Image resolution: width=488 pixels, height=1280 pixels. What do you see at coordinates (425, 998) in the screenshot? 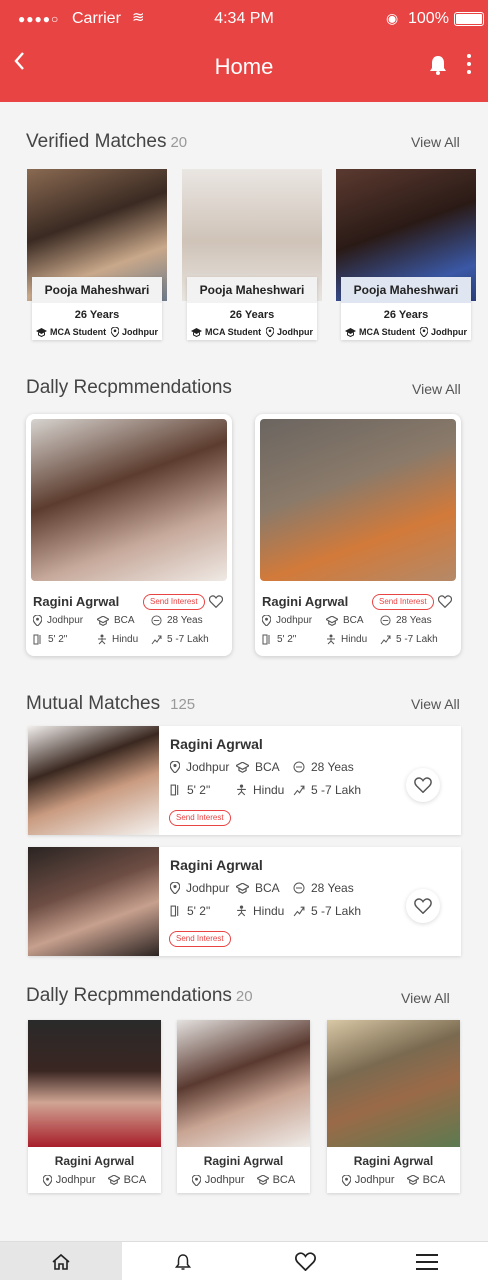
I see `daily2-view-all-link: View All` at bounding box center [425, 998].